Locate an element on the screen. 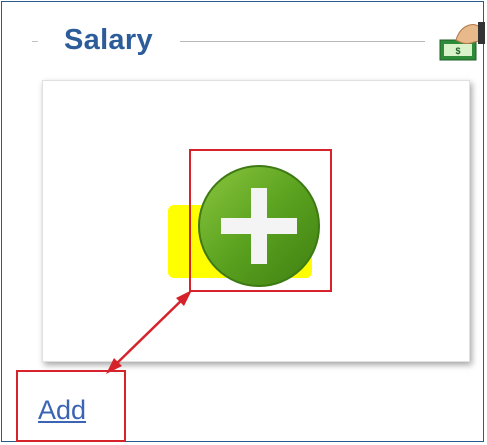  panel-title: Salary is located at coordinates (108, 40).